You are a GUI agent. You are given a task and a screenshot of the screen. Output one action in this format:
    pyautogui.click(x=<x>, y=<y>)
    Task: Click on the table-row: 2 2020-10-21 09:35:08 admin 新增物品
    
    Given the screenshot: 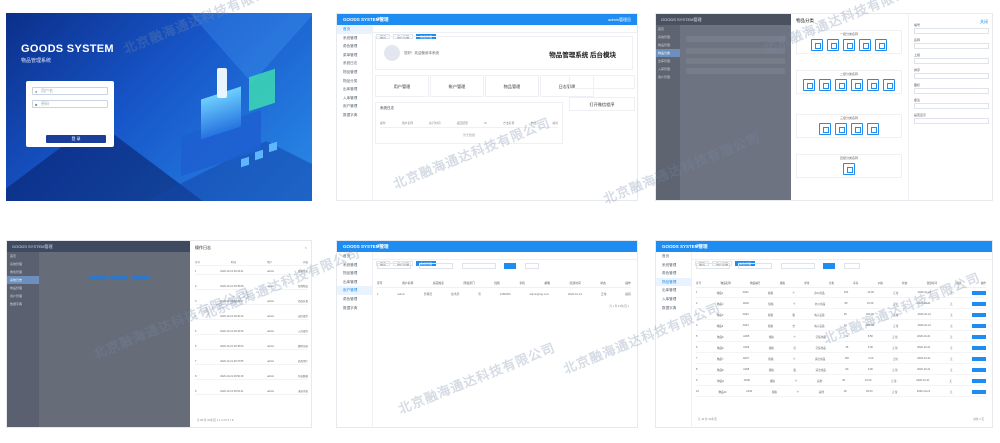 What is the action you would take?
    pyautogui.click(x=251, y=286)
    